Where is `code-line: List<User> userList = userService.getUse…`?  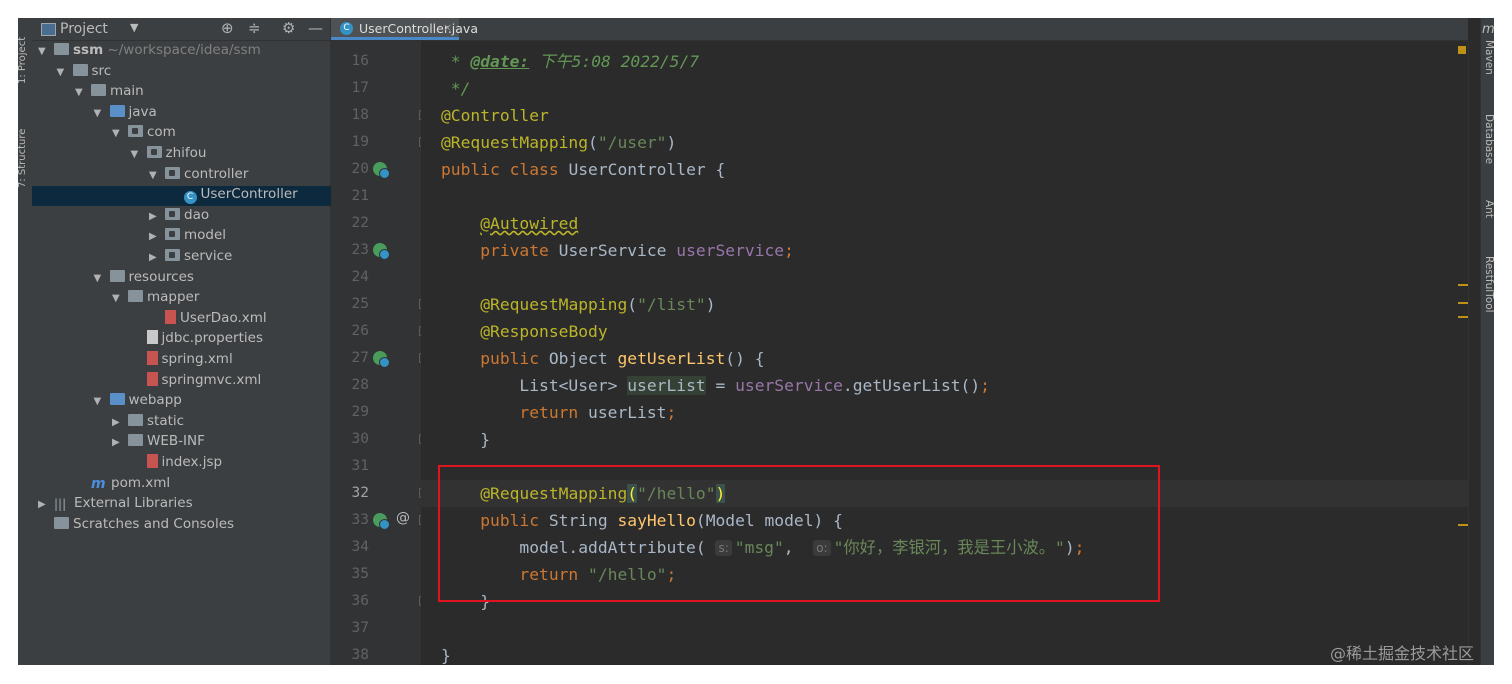 code-line: List<User> userList = userService.getUse… is located at coordinates (946, 385).